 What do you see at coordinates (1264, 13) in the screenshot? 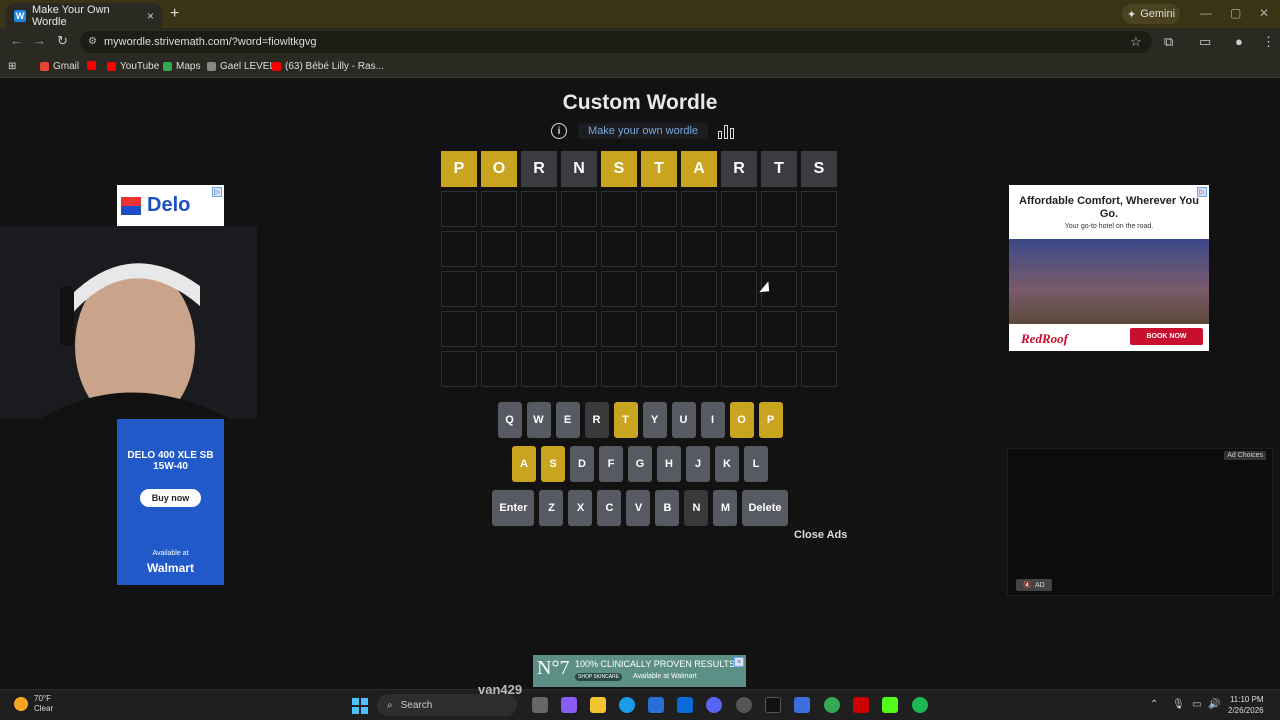
I see `close-window-icon: ✕` at bounding box center [1264, 13].